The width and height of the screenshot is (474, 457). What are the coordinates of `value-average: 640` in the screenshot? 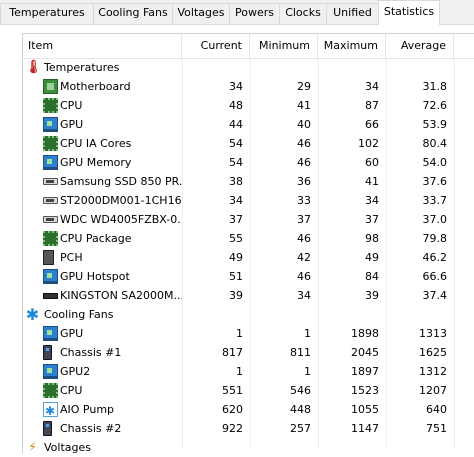 It's located at (436, 409).